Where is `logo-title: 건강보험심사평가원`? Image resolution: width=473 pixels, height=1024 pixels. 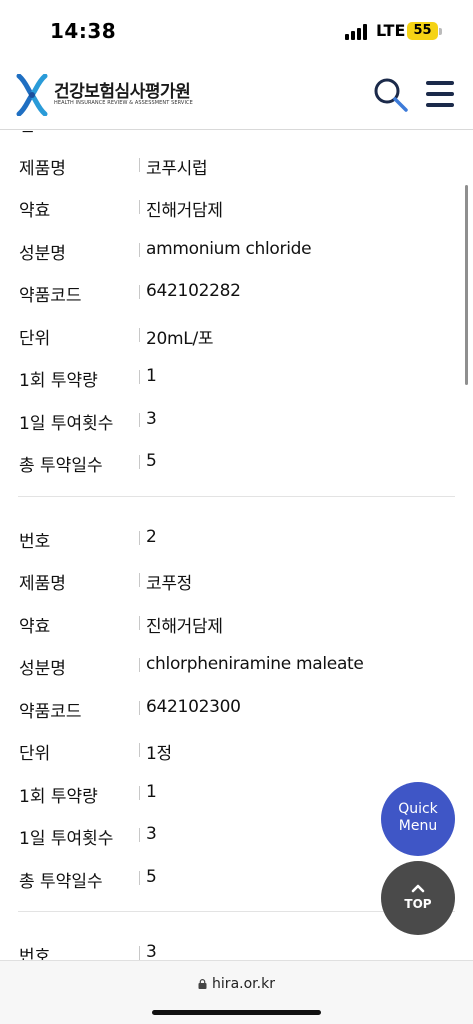 logo-title: 건강보험심사평가원 is located at coordinates (122, 92).